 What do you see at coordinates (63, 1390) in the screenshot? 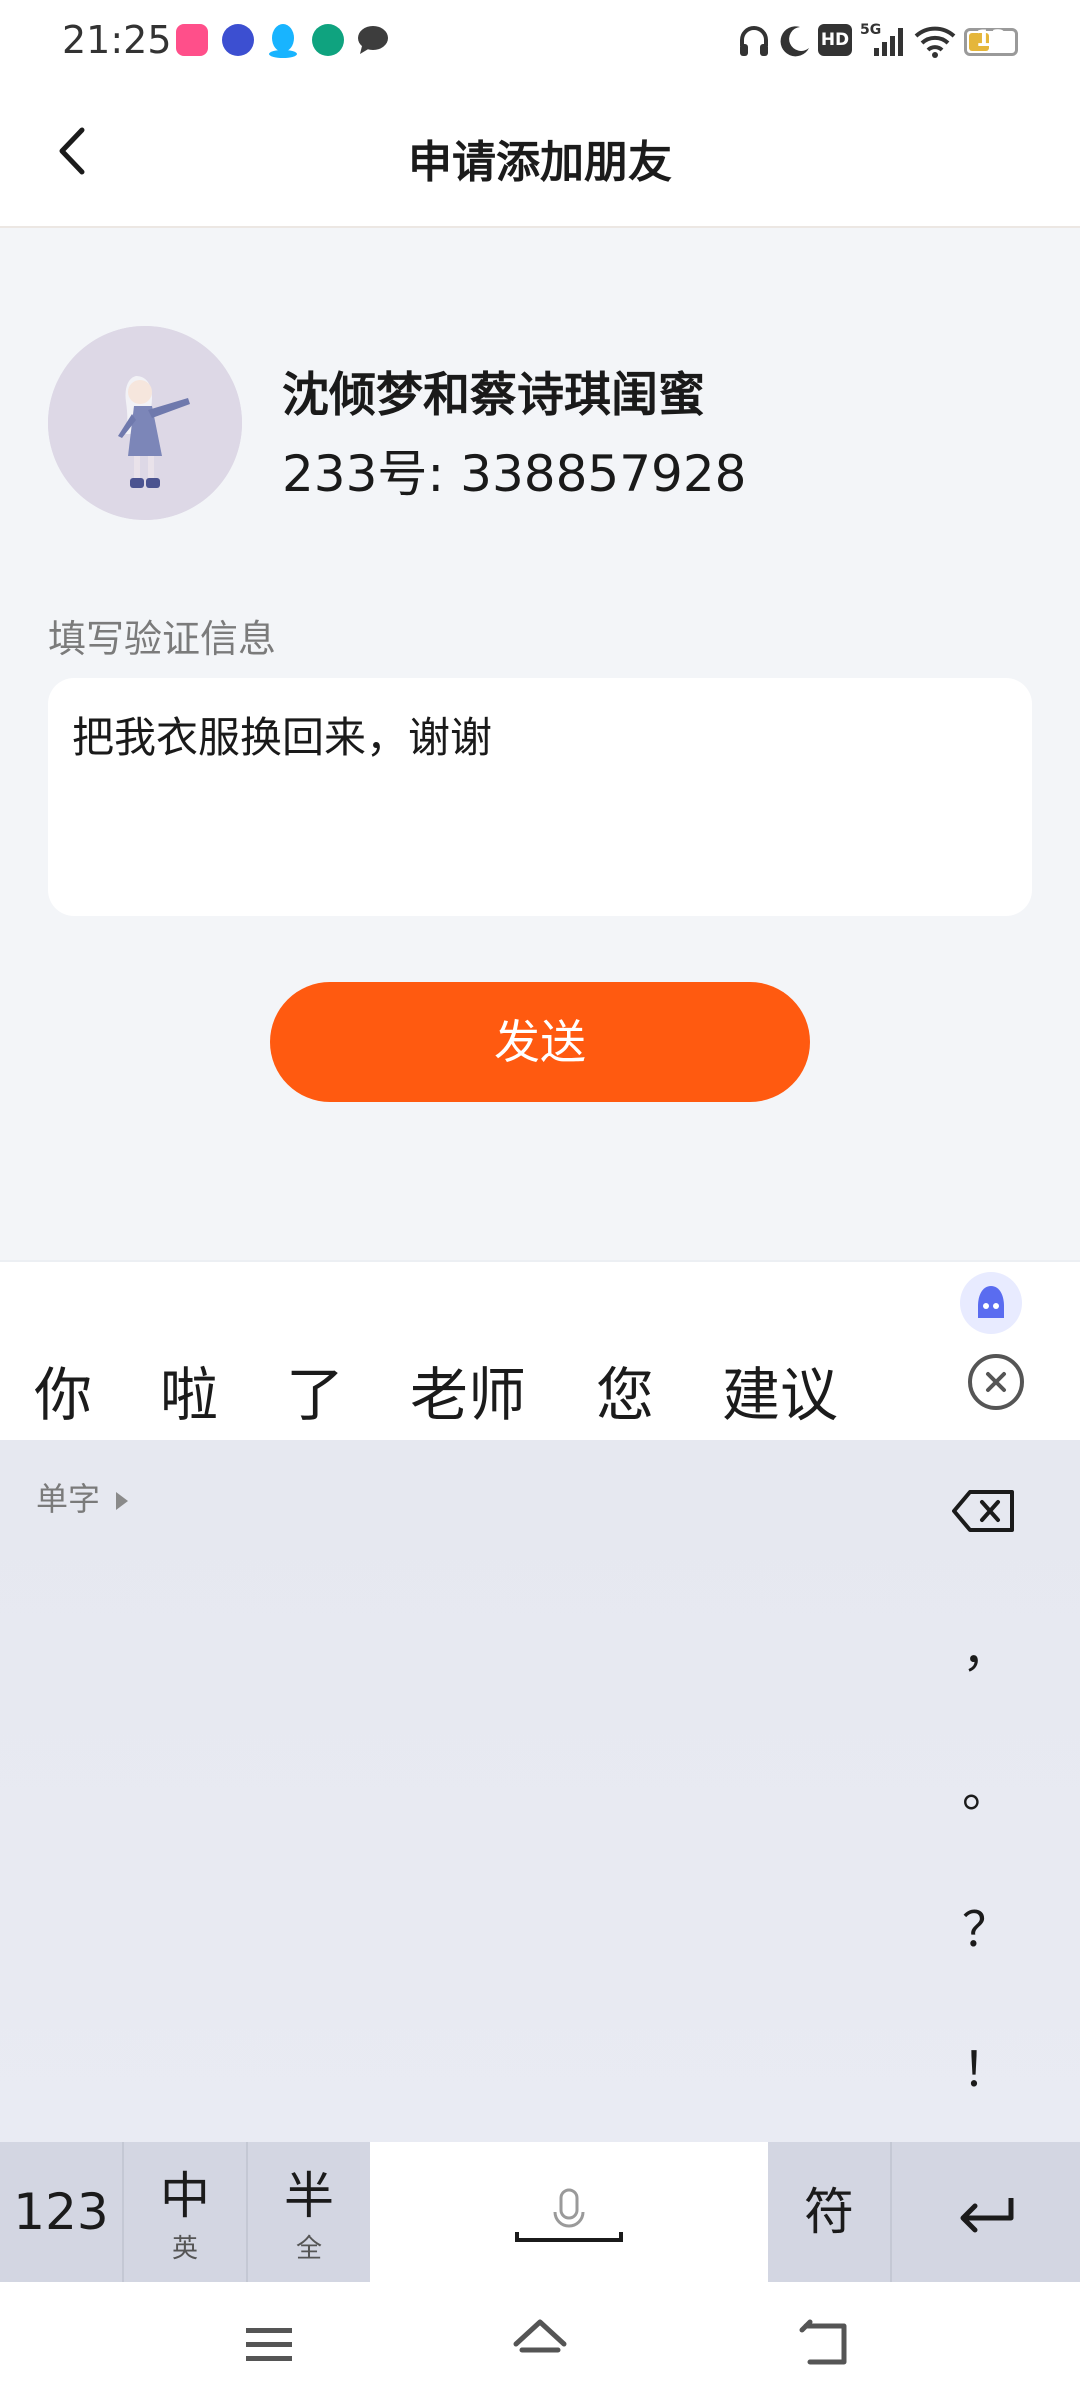
I see `candidate-word: 你` at bounding box center [63, 1390].